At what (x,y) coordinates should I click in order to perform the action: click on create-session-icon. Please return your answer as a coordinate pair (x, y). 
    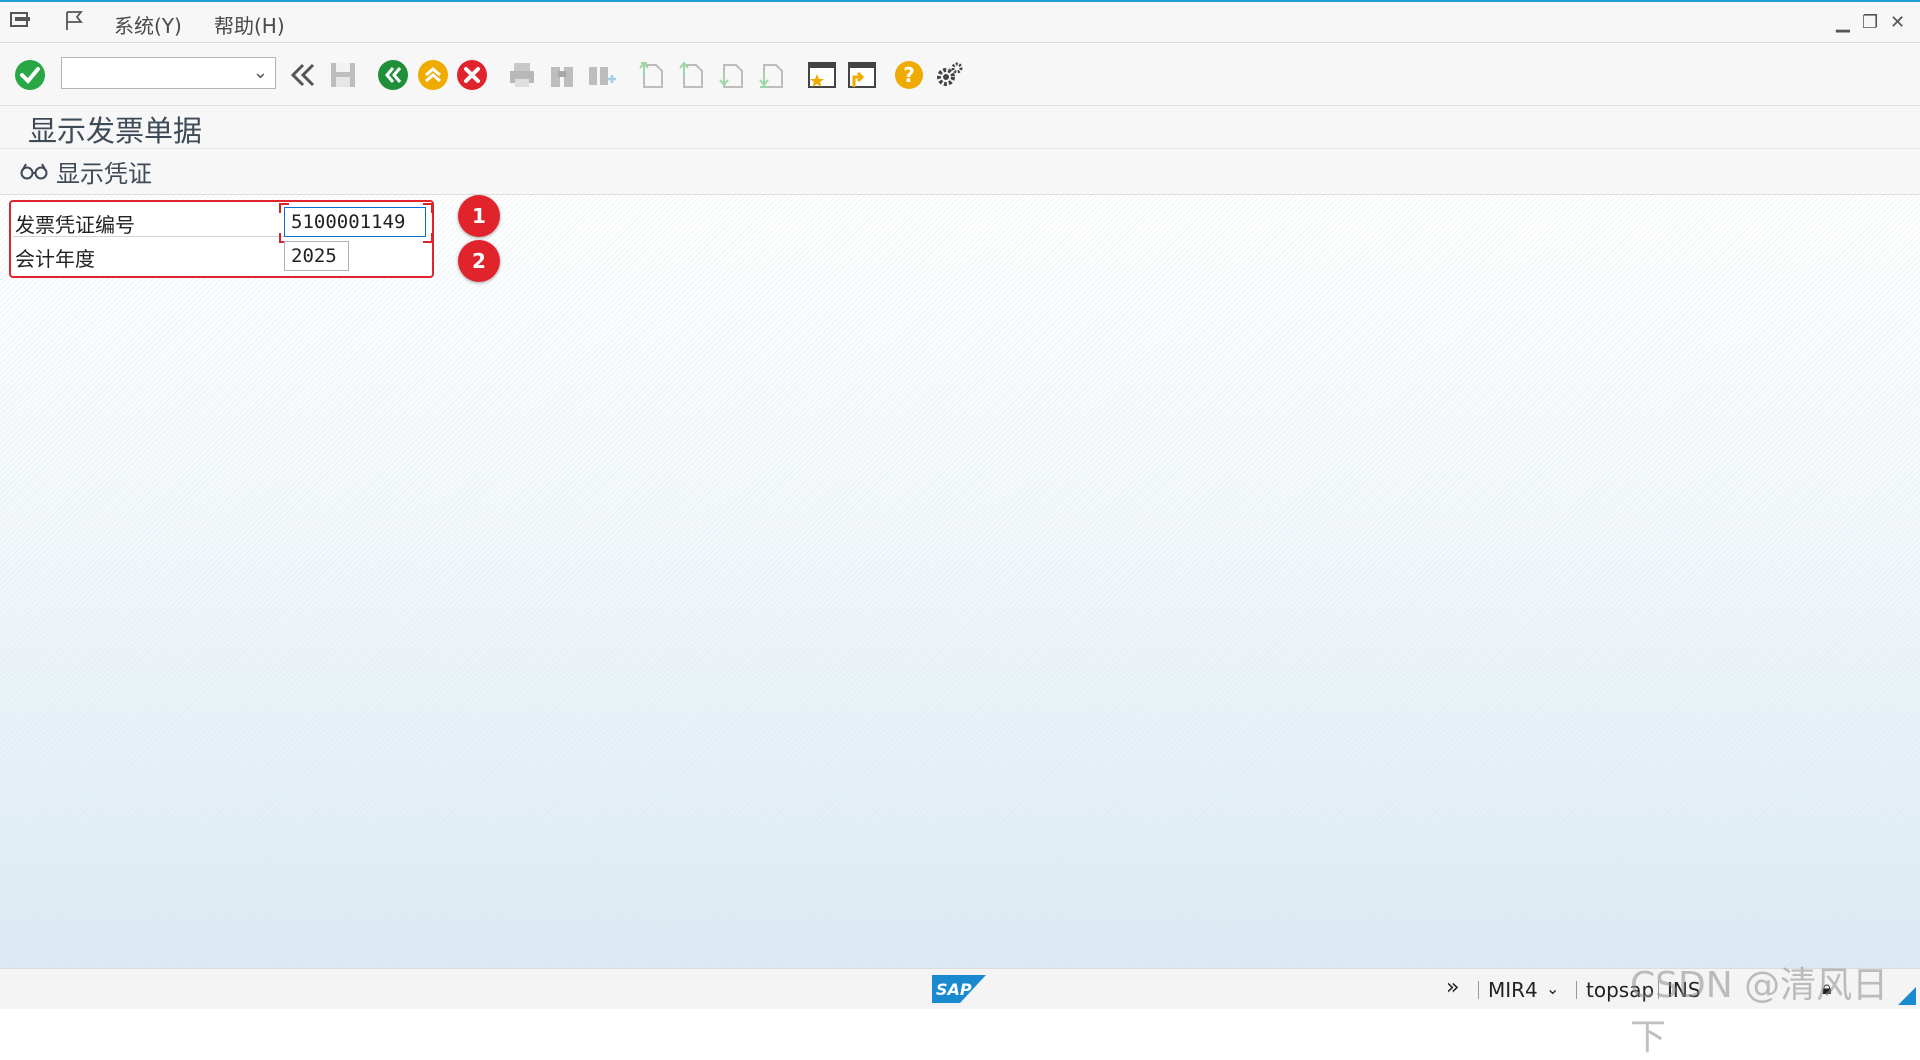
    Looking at the image, I should click on (822, 75).